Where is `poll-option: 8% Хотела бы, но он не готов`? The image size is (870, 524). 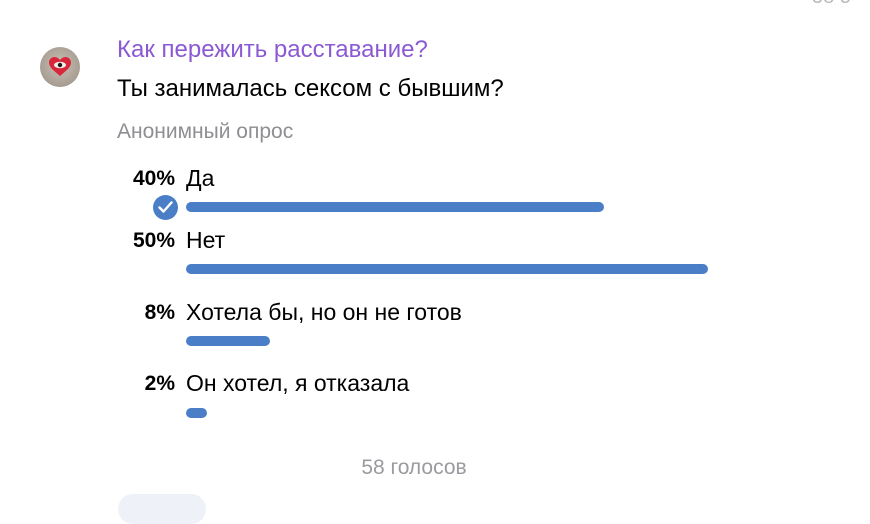 poll-option: 8% Хотела бы, но он не готов is located at coordinates (435, 330).